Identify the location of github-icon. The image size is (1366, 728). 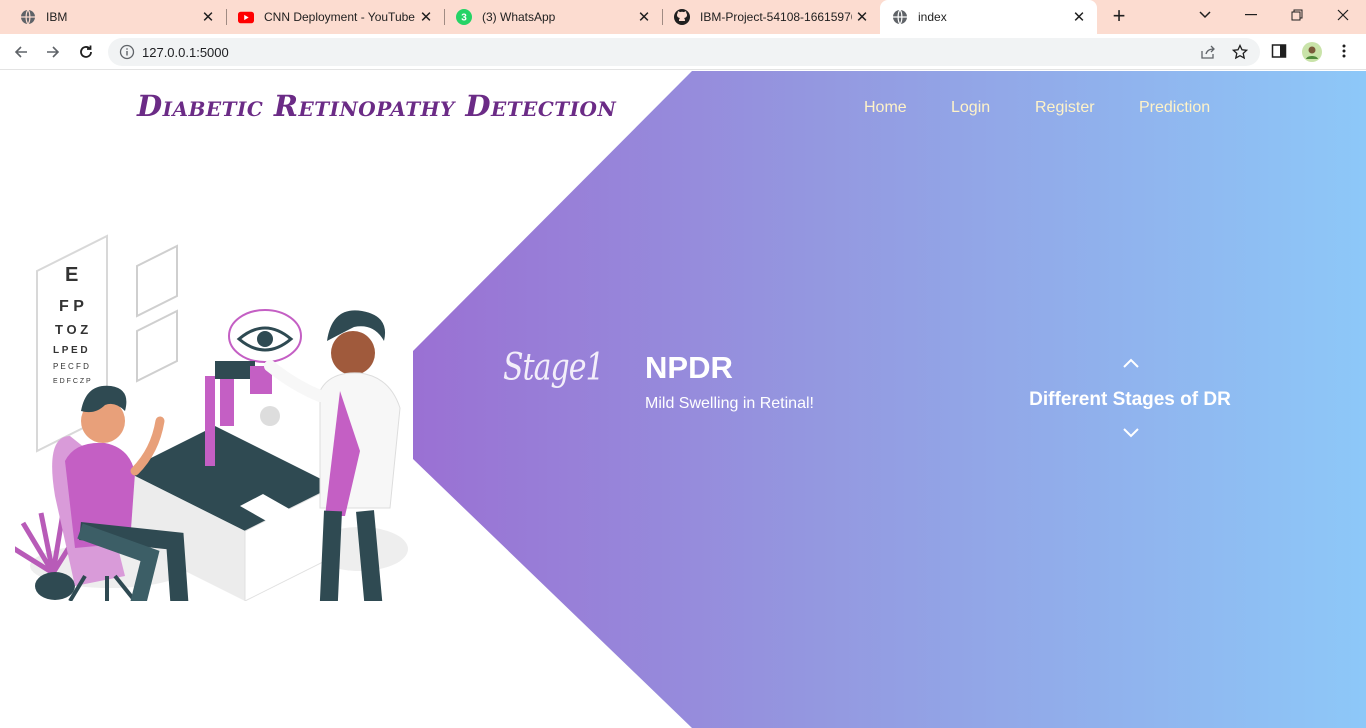
(682, 17).